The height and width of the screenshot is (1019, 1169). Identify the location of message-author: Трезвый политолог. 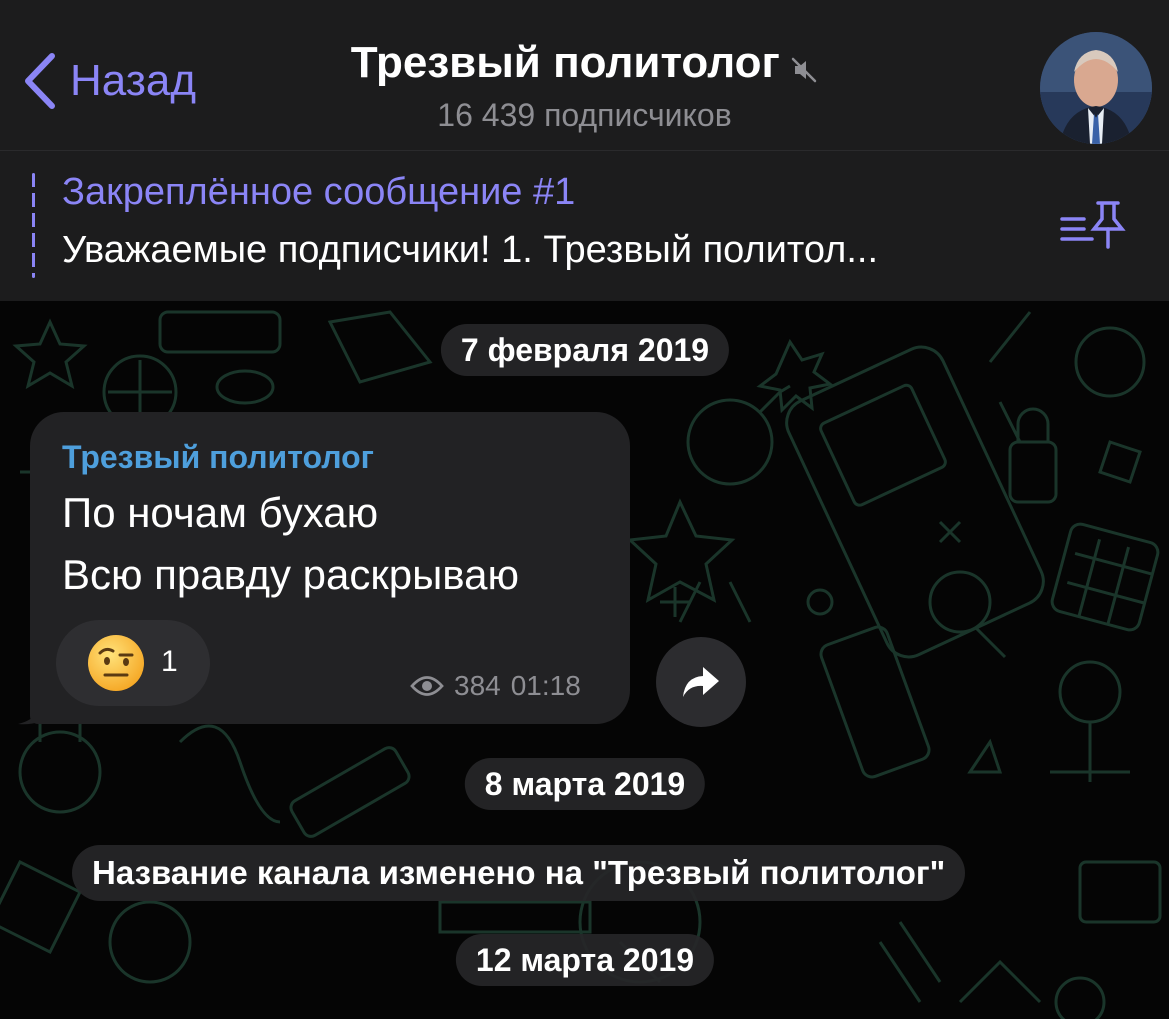
(218, 457).